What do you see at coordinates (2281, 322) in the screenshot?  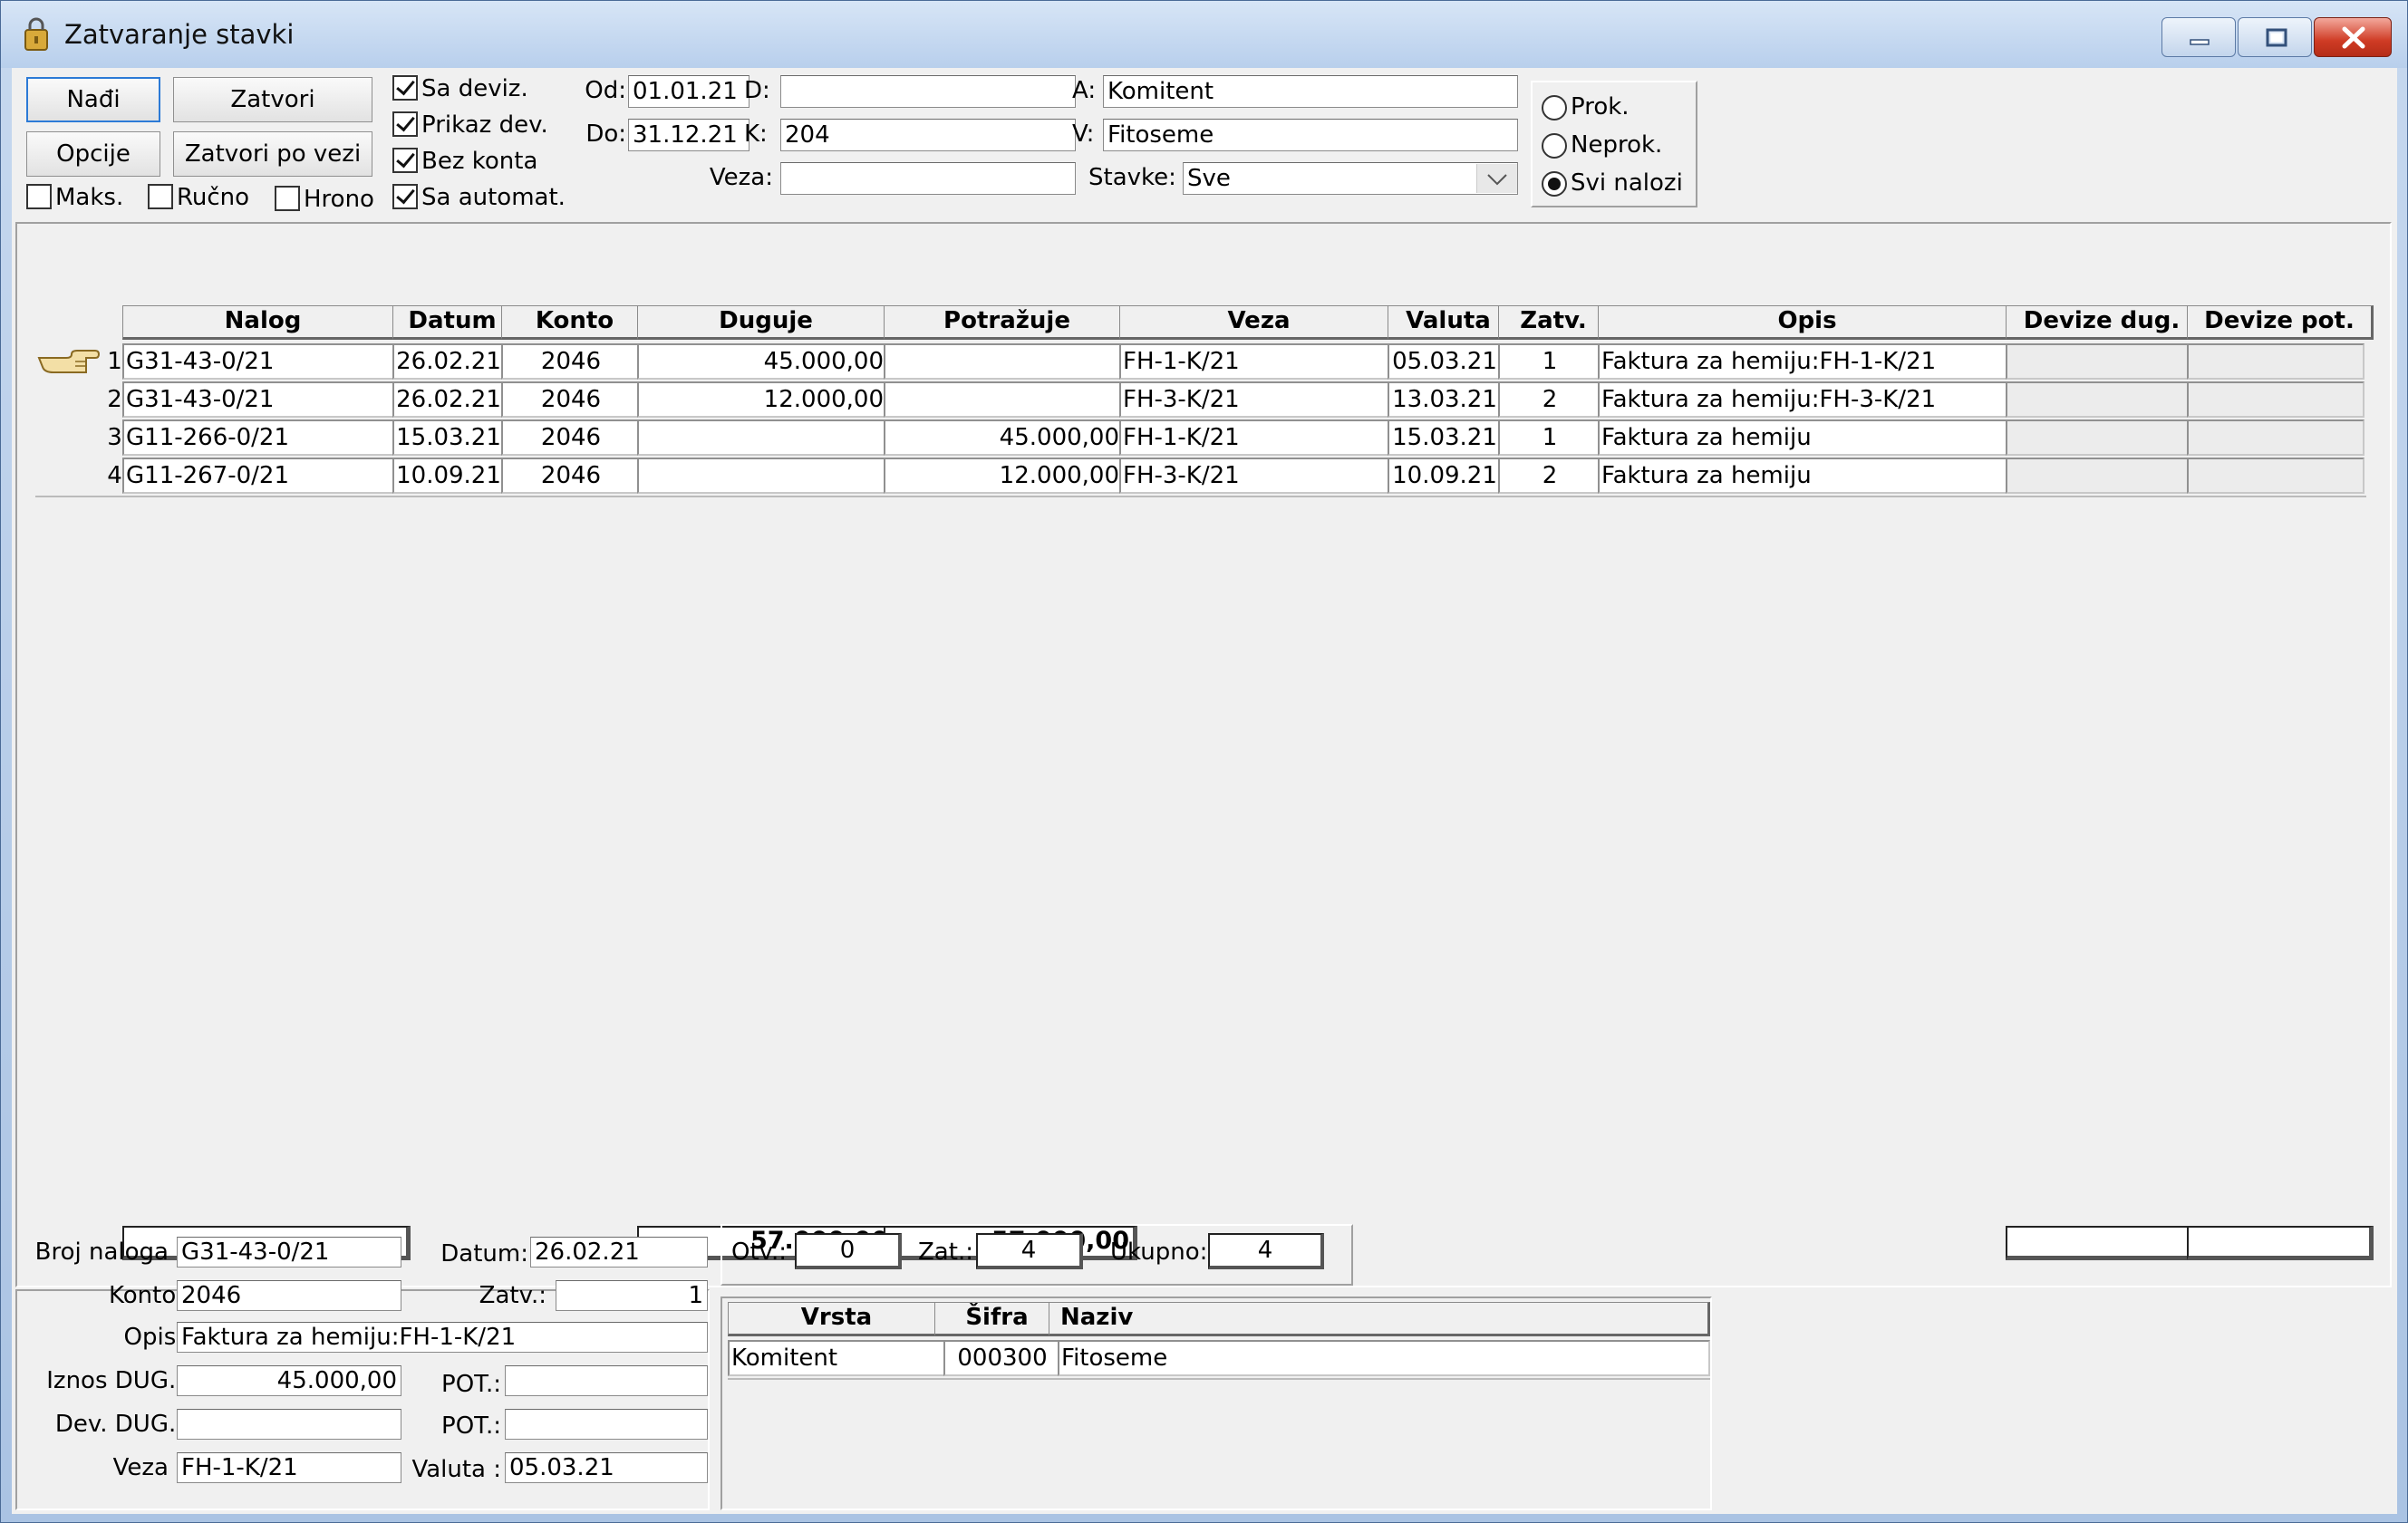 I see `col-devize-pot-header: Devize pot.` at bounding box center [2281, 322].